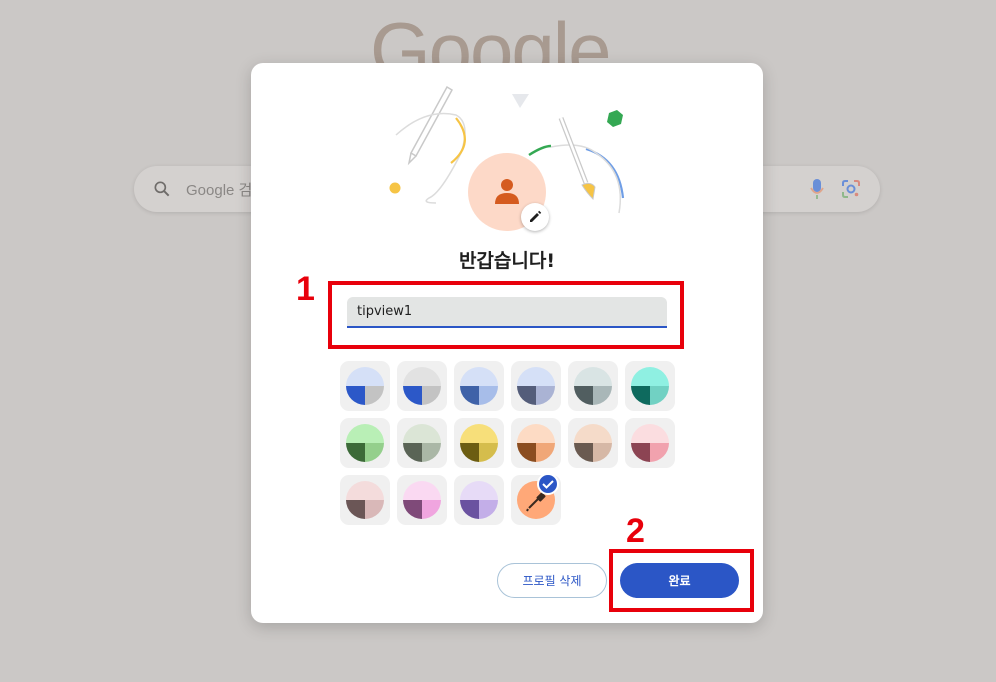  Describe the element at coordinates (422, 443) in the screenshot. I see `color-swatch-sage` at that location.